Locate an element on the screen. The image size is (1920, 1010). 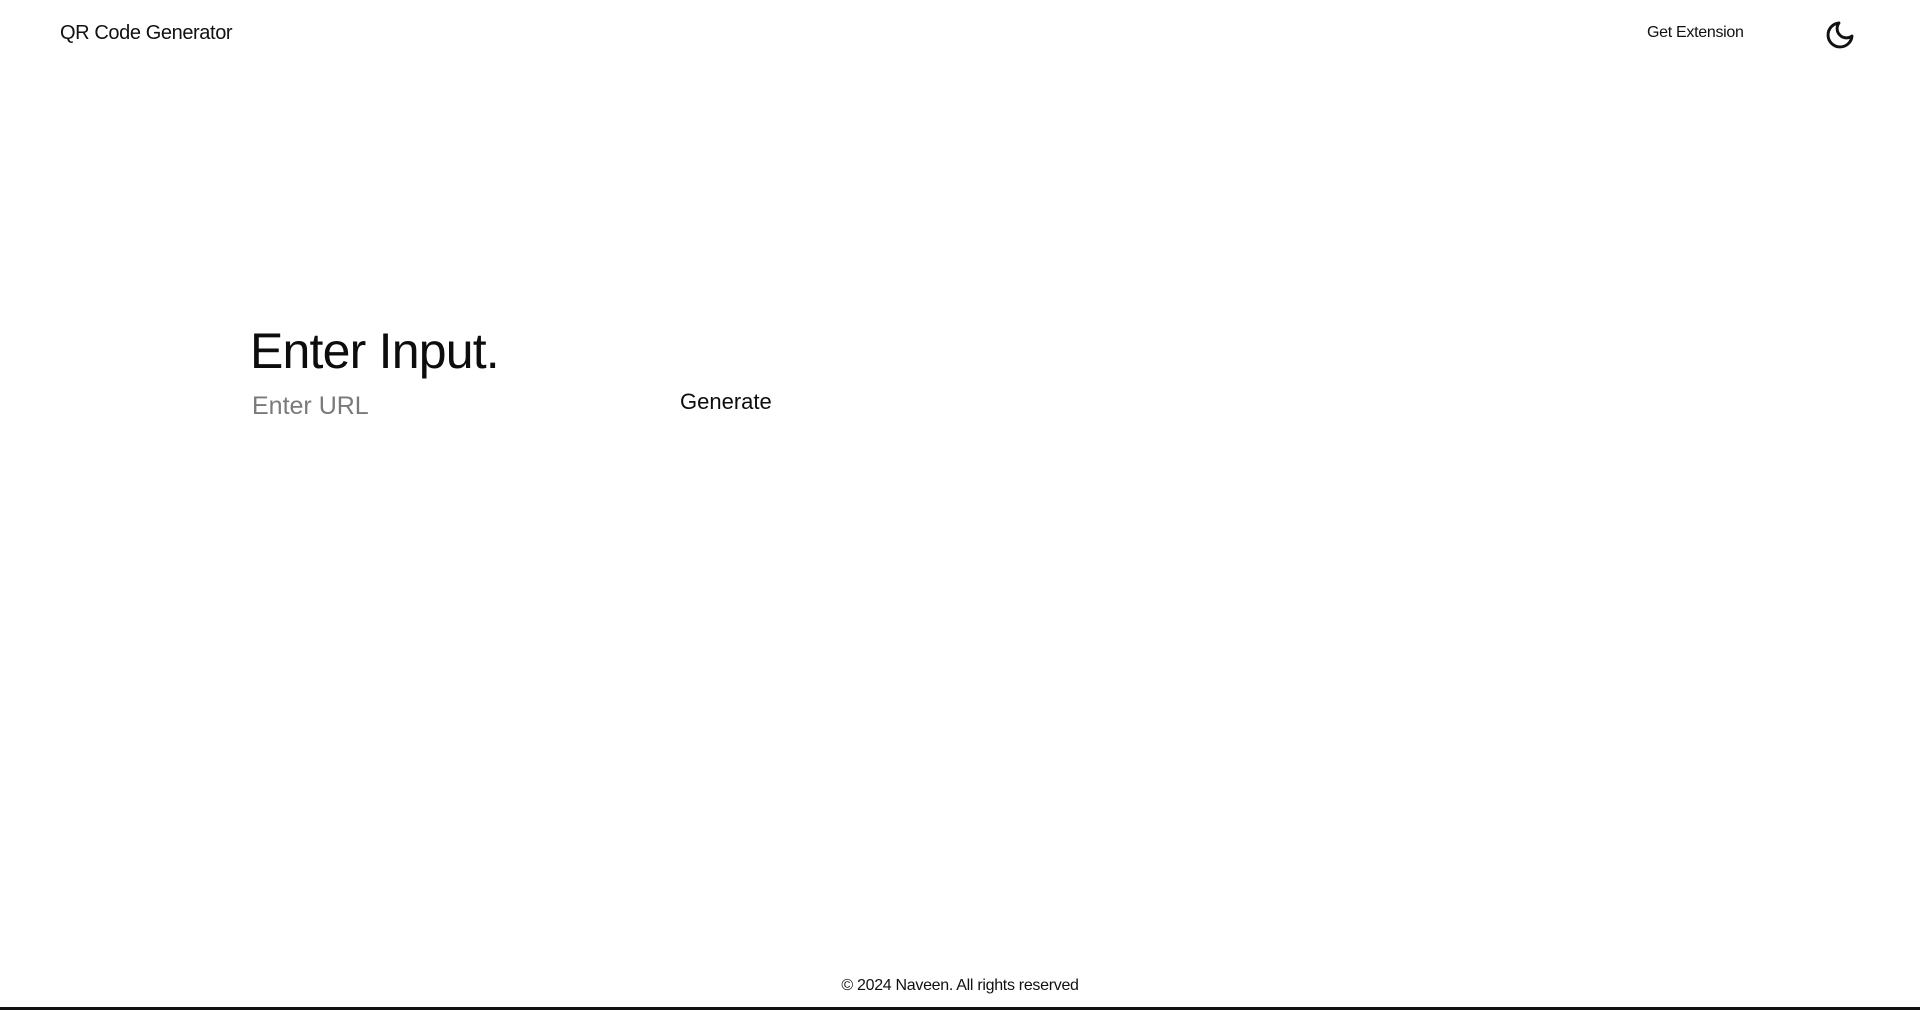
page-title: Enter Input. is located at coordinates (375, 351).